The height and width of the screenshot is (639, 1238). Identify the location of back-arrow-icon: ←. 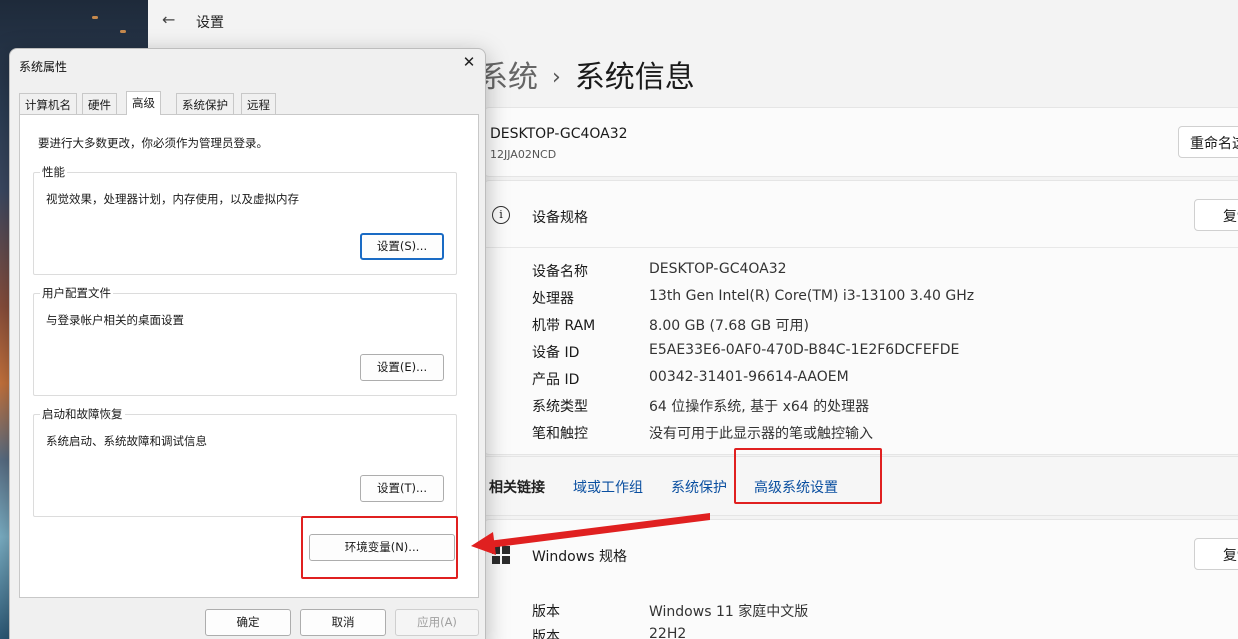
(171, 19).